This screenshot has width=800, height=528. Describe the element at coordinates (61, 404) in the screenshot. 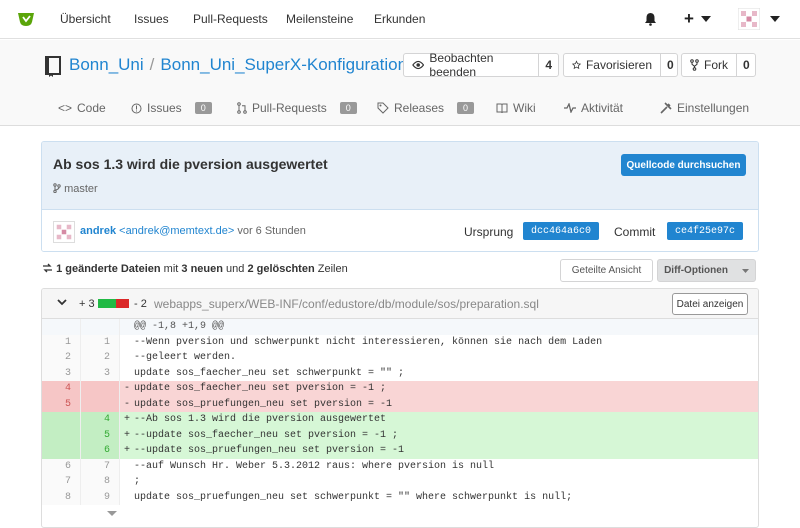

I see `old-line-number: 5` at that location.